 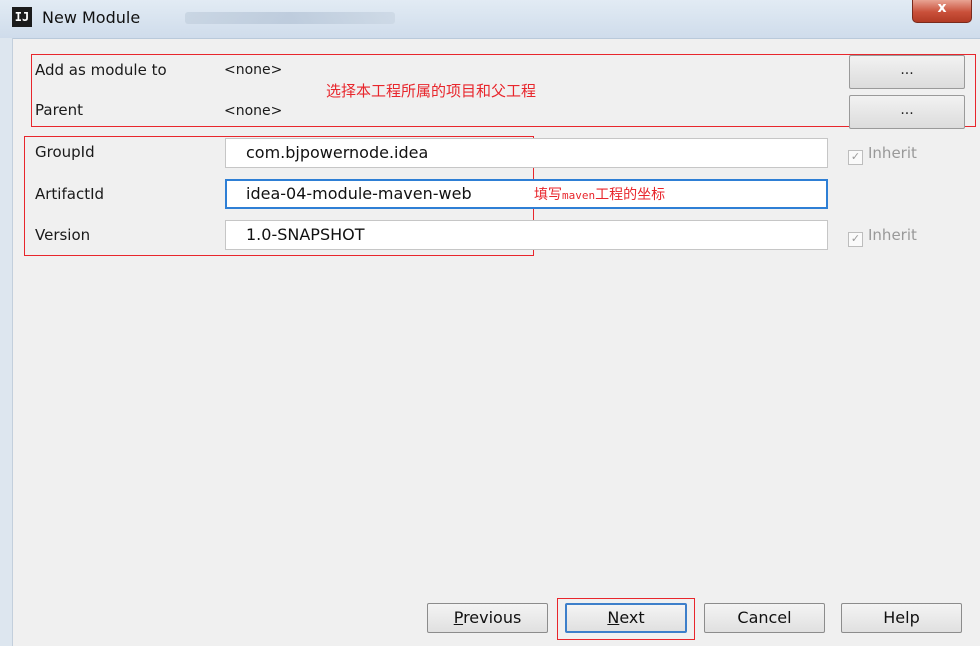 What do you see at coordinates (59, 110) in the screenshot?
I see `parent-label: Parent` at bounding box center [59, 110].